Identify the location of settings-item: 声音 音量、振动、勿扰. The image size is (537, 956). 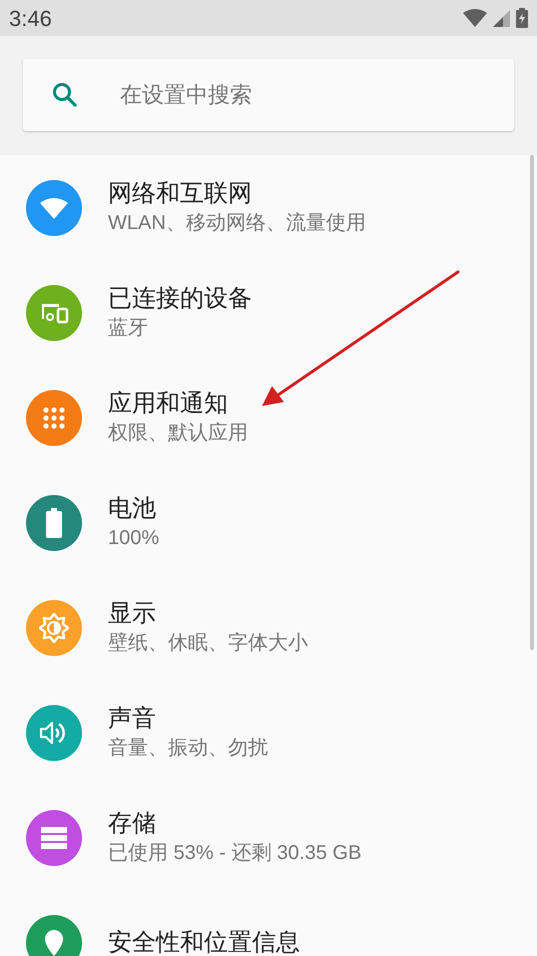
(268, 732).